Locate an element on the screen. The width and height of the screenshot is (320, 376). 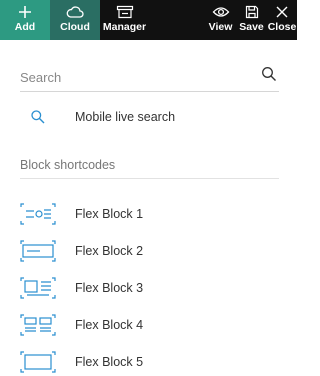
close-button: Close is located at coordinates (282, 20).